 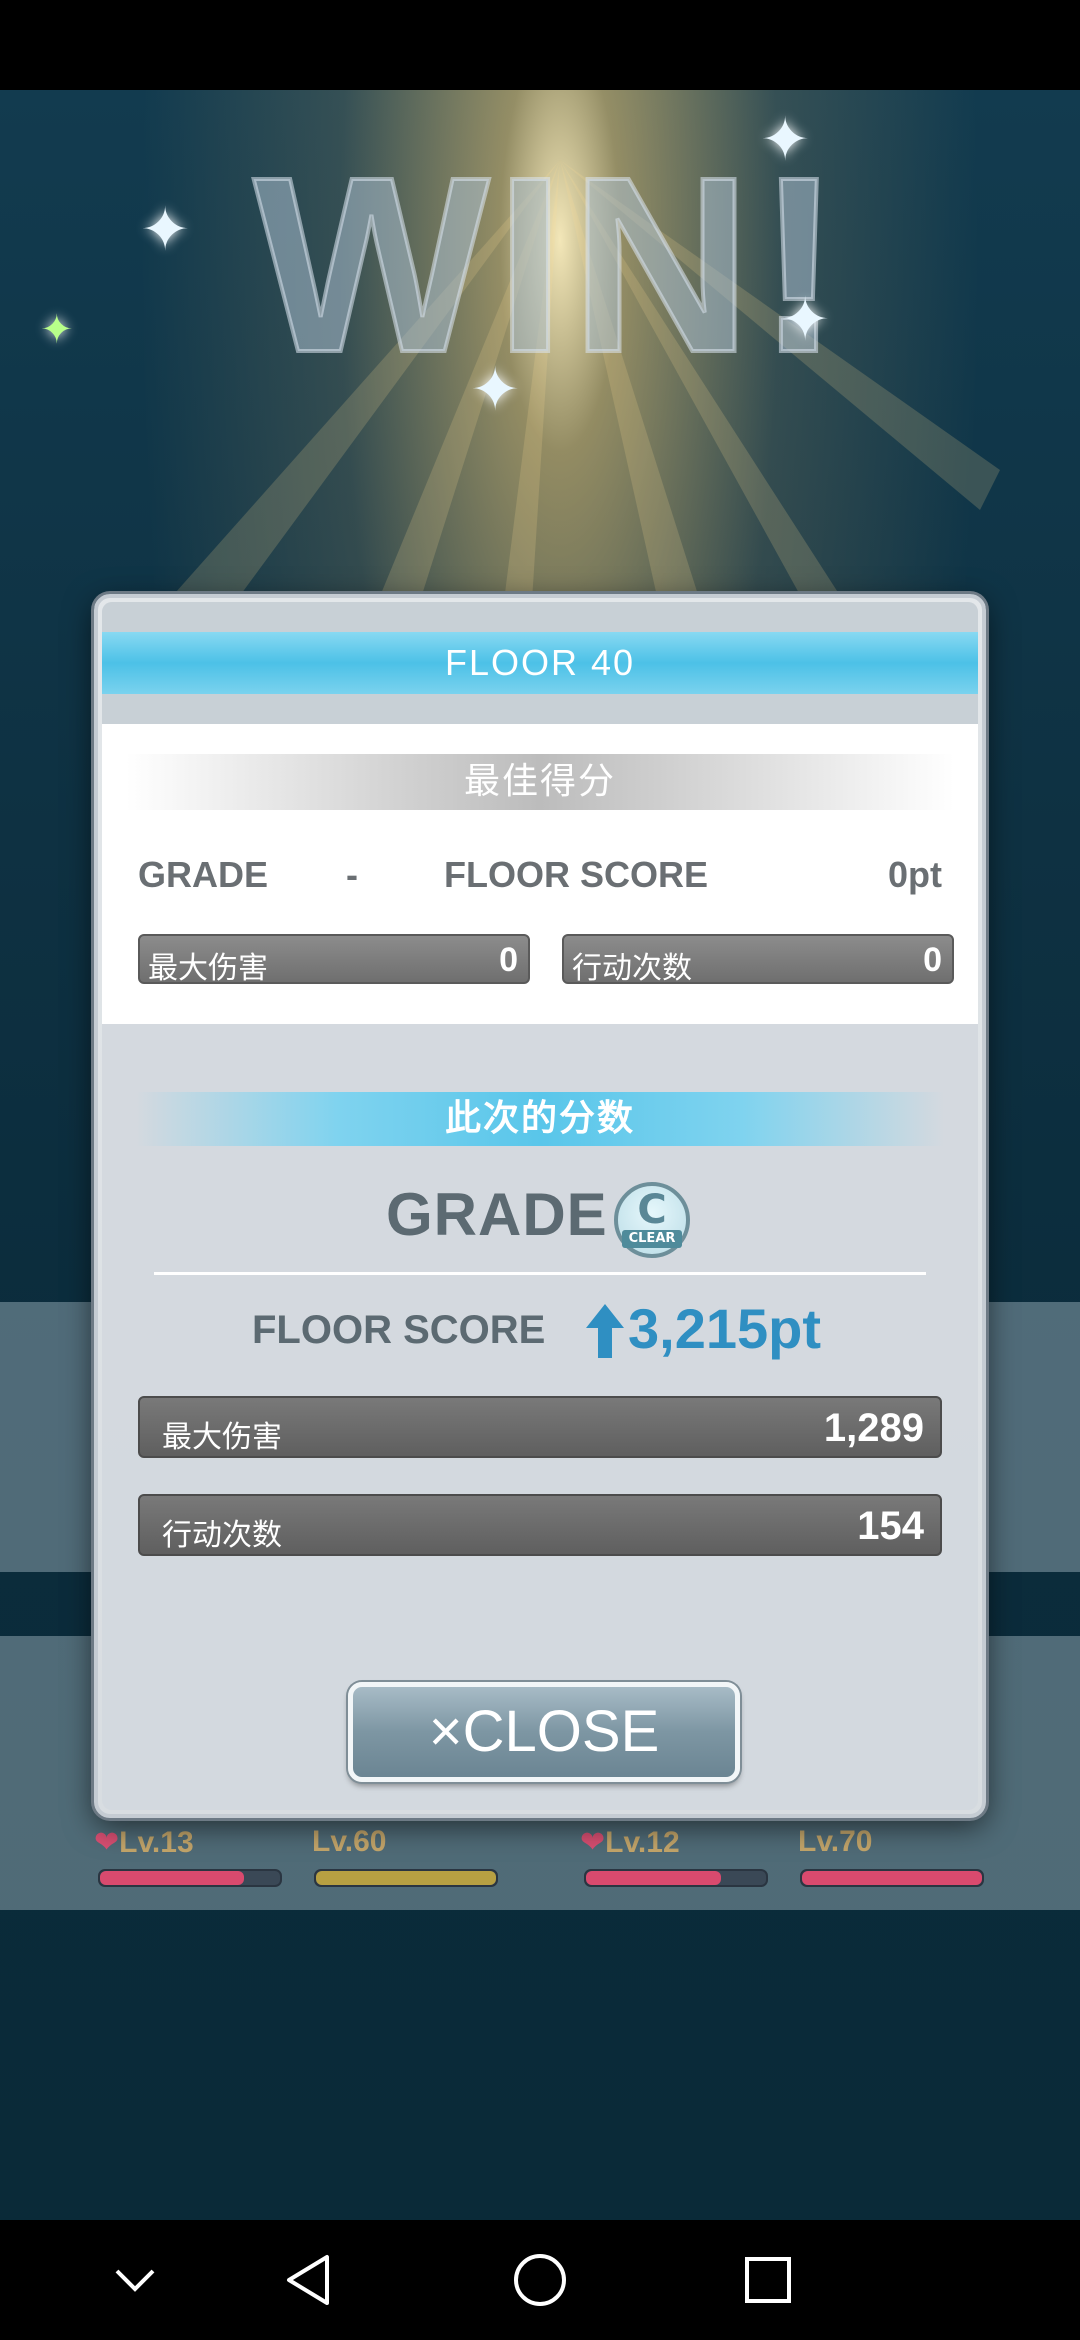 What do you see at coordinates (349, 1841) in the screenshot?
I see `member-level: Lv.60` at bounding box center [349, 1841].